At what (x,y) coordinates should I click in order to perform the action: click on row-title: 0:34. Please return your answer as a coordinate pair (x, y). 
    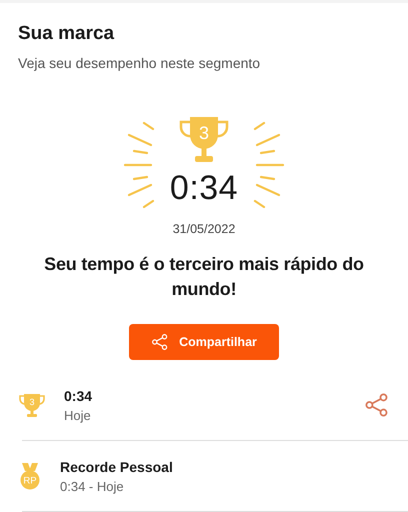
    Looking at the image, I should click on (79, 396).